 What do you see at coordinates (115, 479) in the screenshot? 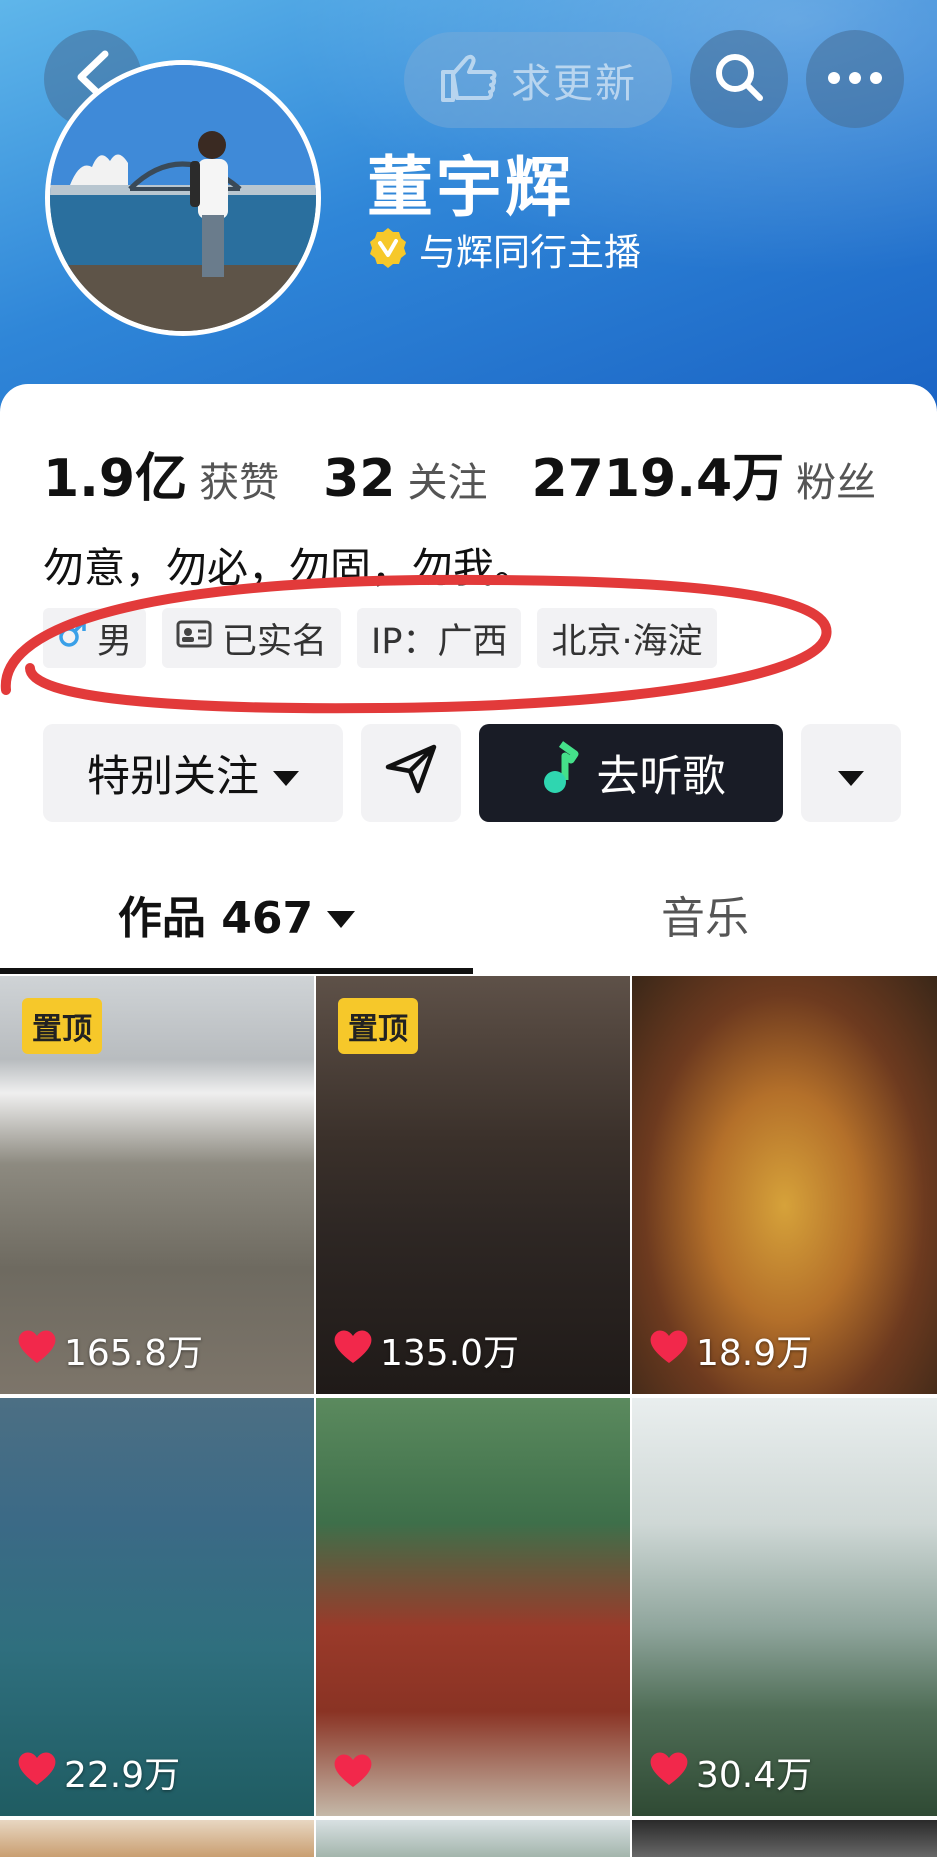
I see `likes-count: 1.9亿` at bounding box center [115, 479].